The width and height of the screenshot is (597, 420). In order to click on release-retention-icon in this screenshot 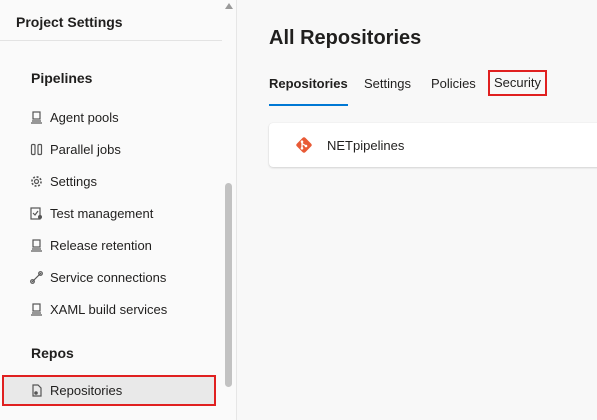, I will do `click(36, 245)`.